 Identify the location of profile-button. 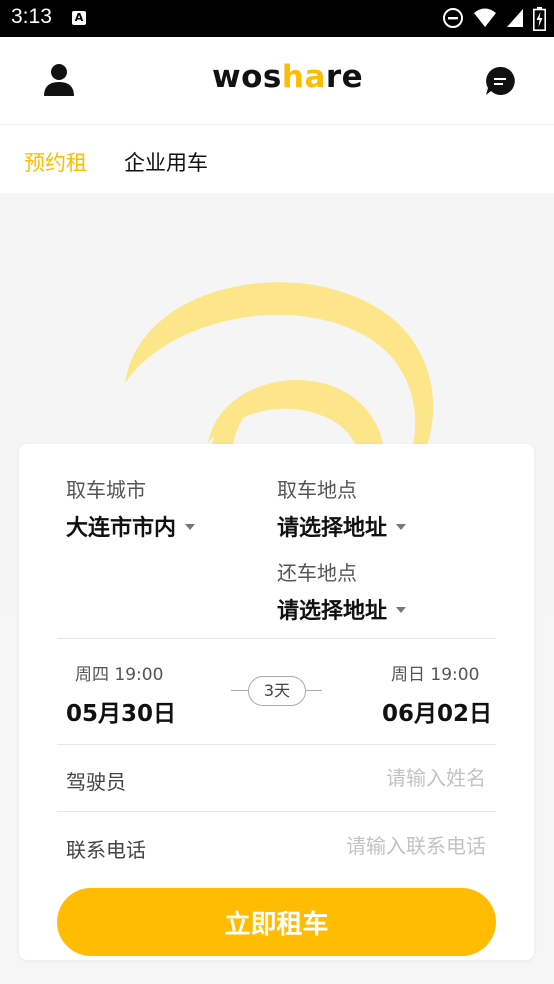
(59, 80).